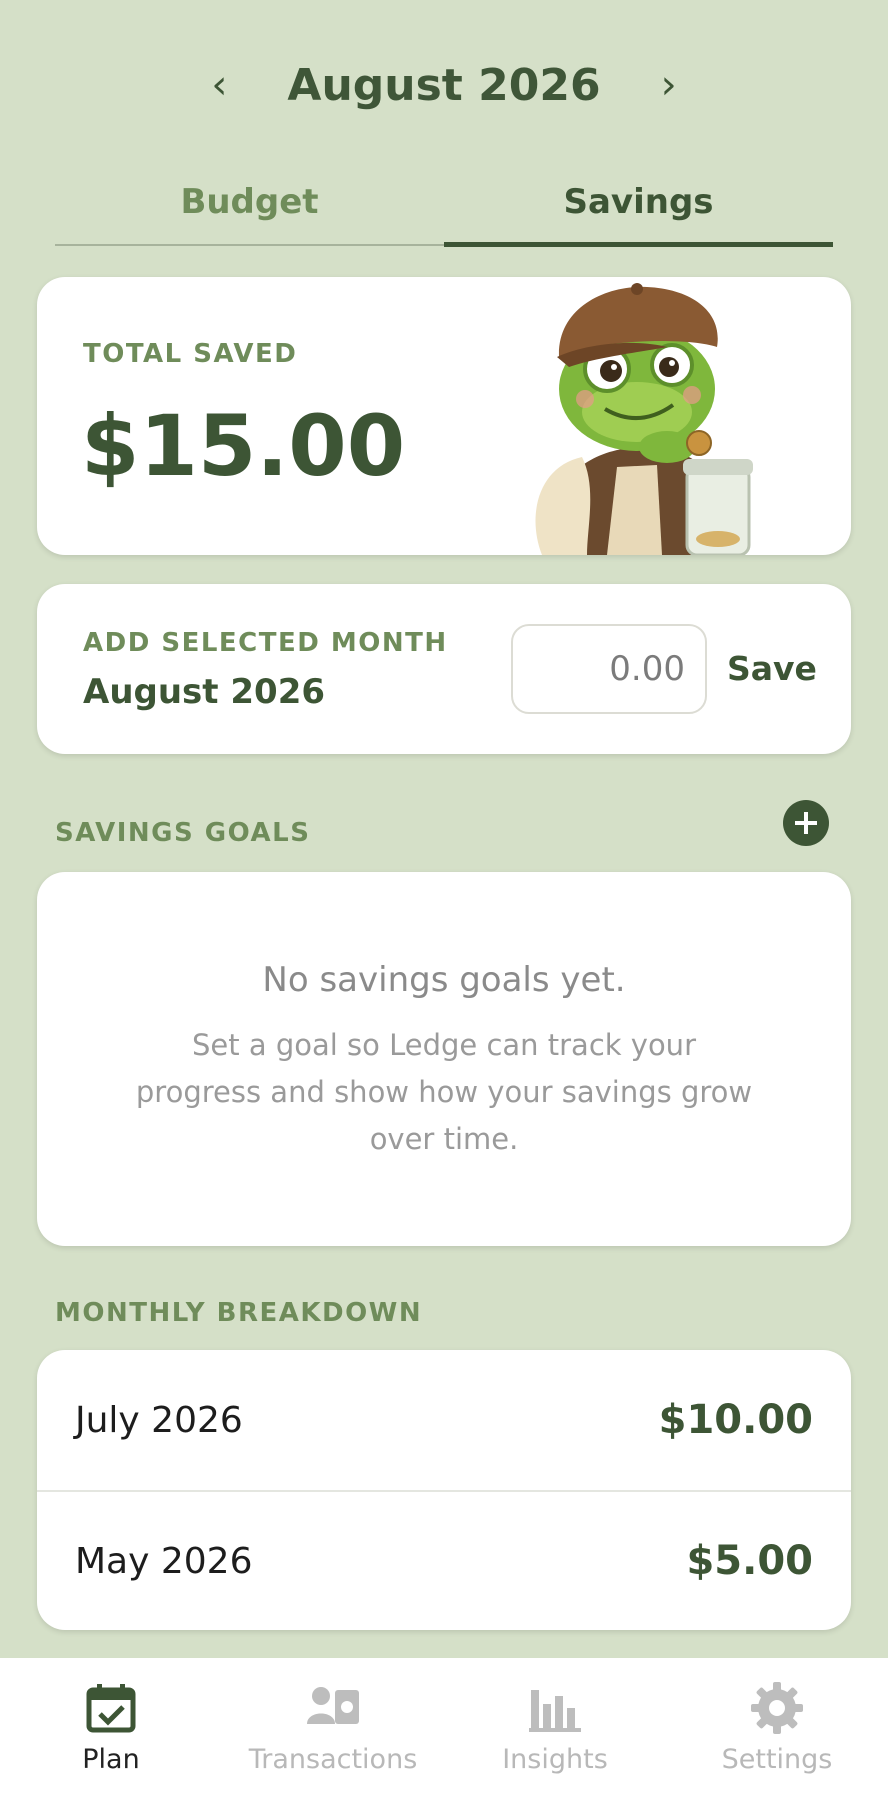  What do you see at coordinates (609, 669) in the screenshot?
I see `amount-input` at bounding box center [609, 669].